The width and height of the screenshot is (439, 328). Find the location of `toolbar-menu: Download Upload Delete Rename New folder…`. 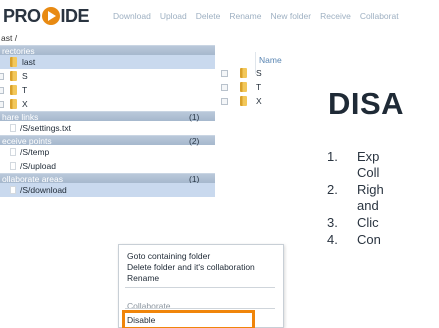

toolbar-menu: Download Upload Delete Rename New folder… is located at coordinates (260, 16).